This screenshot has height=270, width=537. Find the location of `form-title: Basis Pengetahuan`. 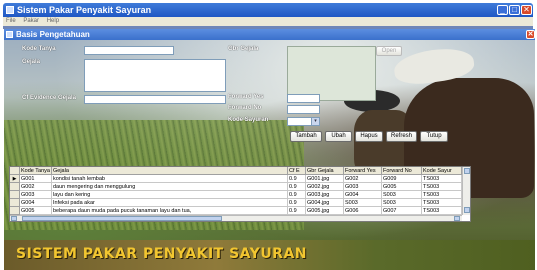

form-title: Basis Pengetahuan is located at coordinates (53, 34).